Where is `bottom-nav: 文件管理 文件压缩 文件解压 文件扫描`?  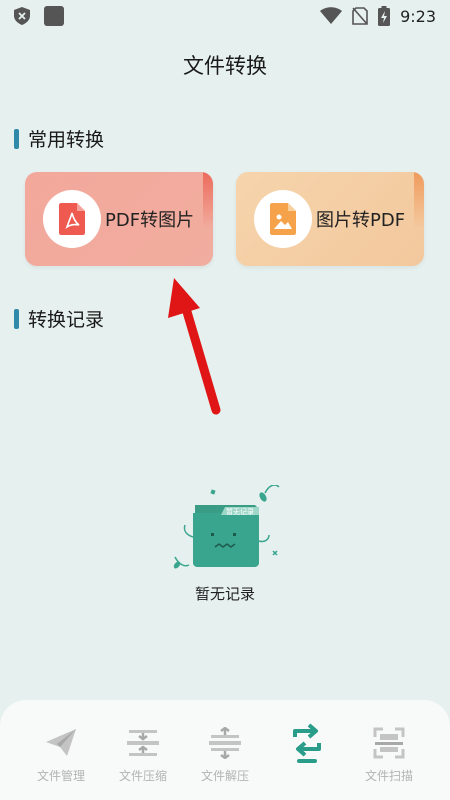 bottom-nav: 文件管理 文件压缩 文件解压 文件扫描 is located at coordinates (225, 750).